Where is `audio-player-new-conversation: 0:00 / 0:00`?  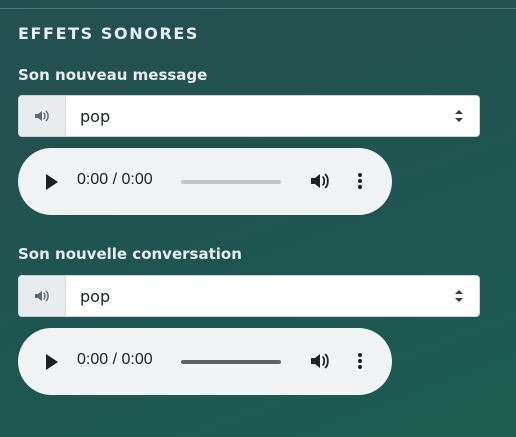
audio-player-new-conversation: 0:00 / 0:00 is located at coordinates (205, 361).